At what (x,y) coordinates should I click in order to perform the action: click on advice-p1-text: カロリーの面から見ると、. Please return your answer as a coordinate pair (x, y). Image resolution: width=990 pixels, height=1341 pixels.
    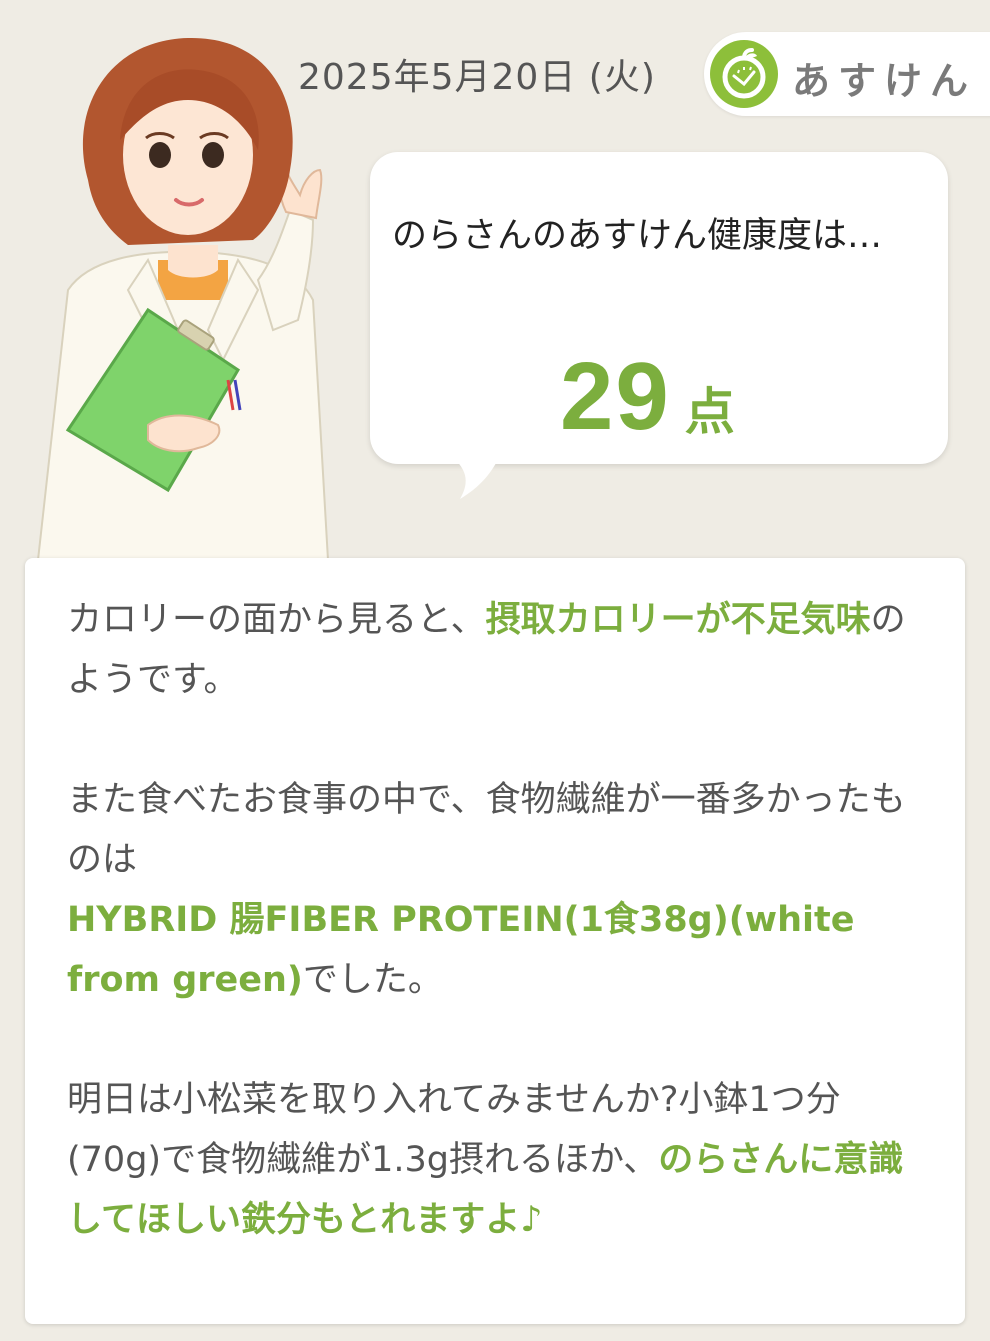
    Looking at the image, I should click on (276, 620).